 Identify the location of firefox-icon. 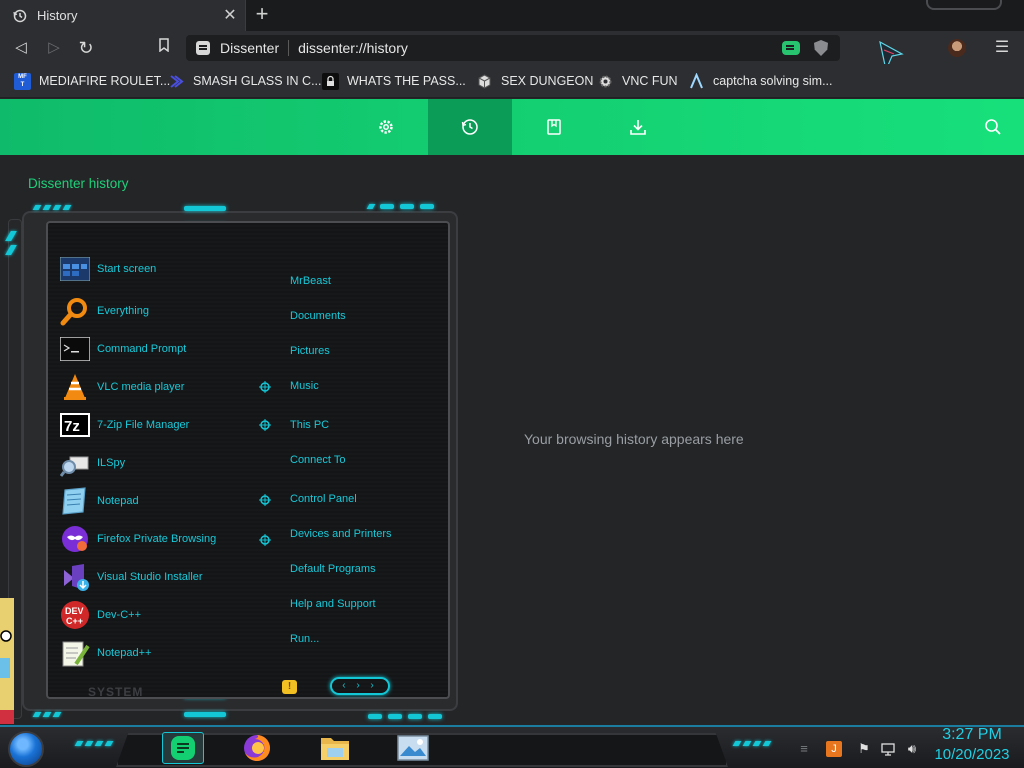
(257, 748).